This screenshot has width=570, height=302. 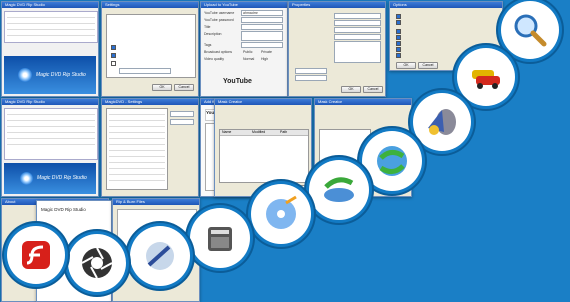 I want to click on window-titlebar: Options, so click(x=446, y=5).